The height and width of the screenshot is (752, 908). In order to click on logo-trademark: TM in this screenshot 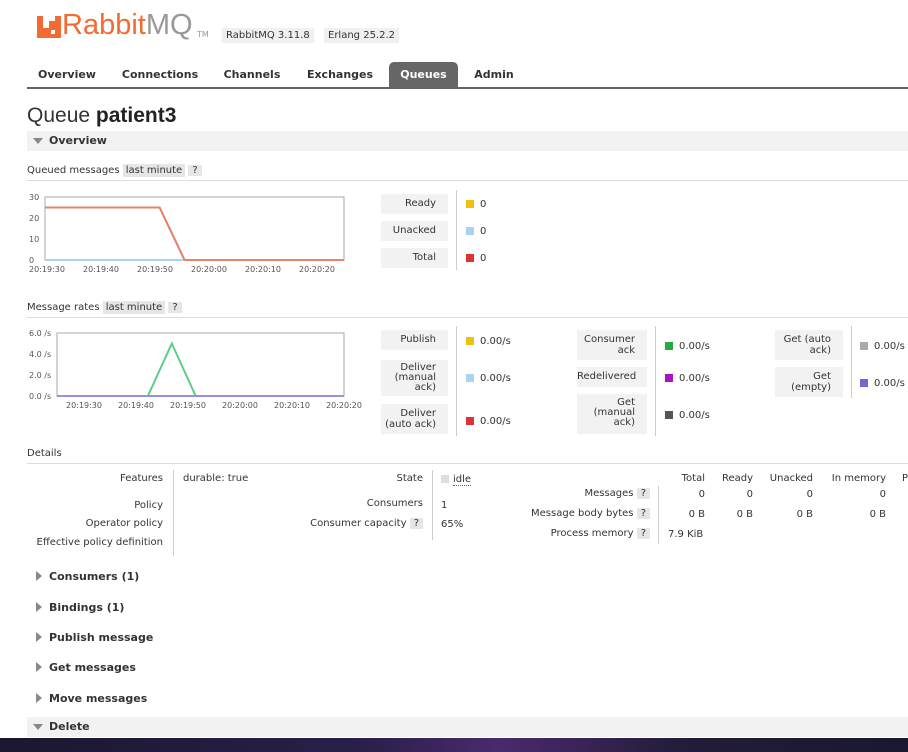, I will do `click(203, 34)`.